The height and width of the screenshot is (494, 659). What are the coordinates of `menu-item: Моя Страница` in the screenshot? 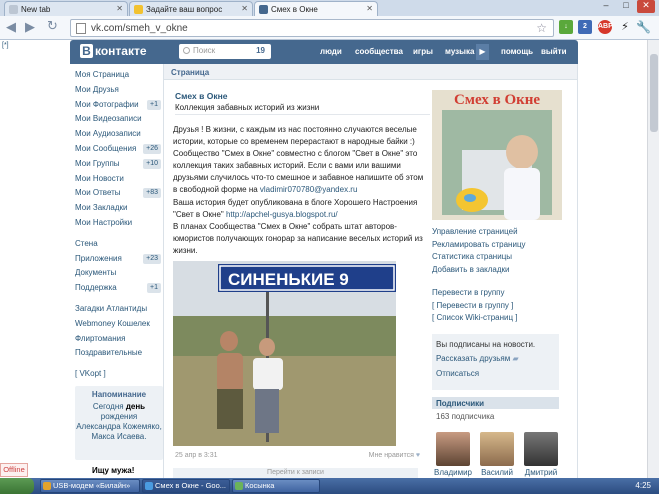 It's located at (119, 75).